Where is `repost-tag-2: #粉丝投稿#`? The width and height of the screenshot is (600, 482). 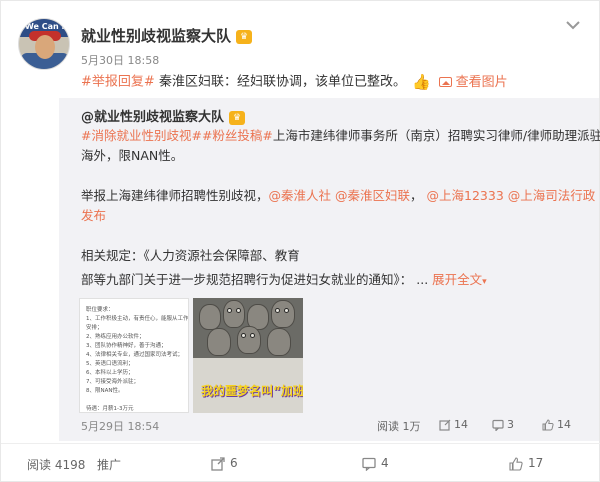
repost-tag-2: #粉丝投稿# is located at coordinates (237, 135).